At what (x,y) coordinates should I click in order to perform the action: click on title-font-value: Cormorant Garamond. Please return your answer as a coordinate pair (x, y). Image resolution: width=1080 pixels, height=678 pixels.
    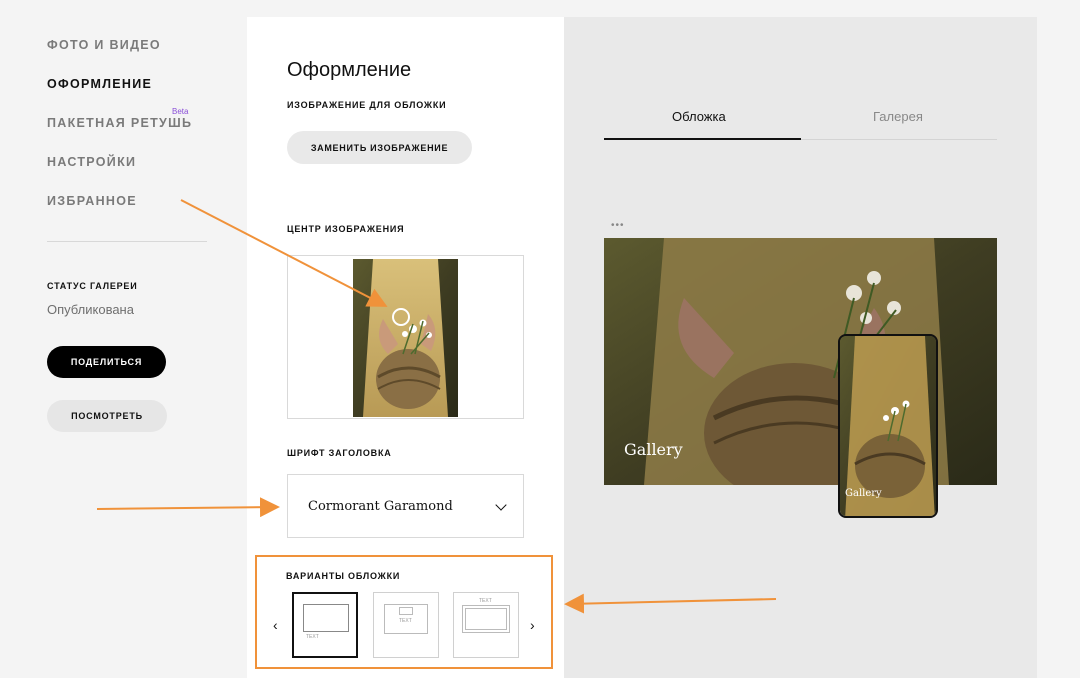
    Looking at the image, I should click on (380, 506).